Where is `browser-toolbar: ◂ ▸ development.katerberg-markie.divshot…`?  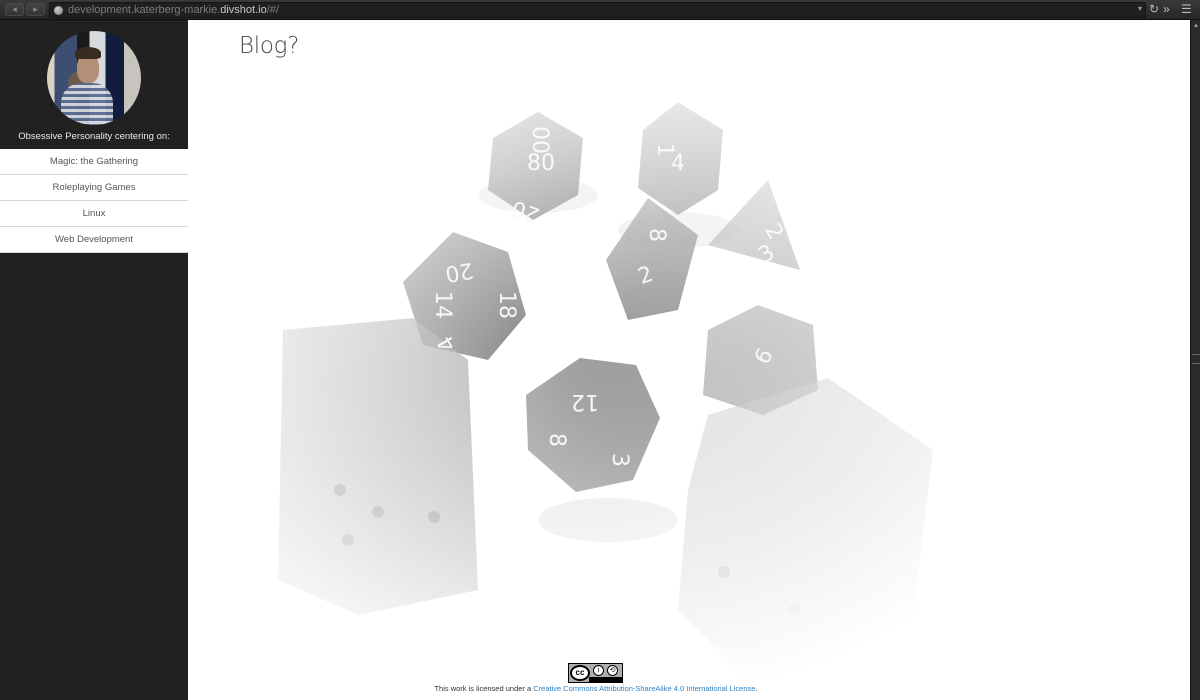 browser-toolbar: ◂ ▸ development.katerberg-markie.divshot… is located at coordinates (600, 10).